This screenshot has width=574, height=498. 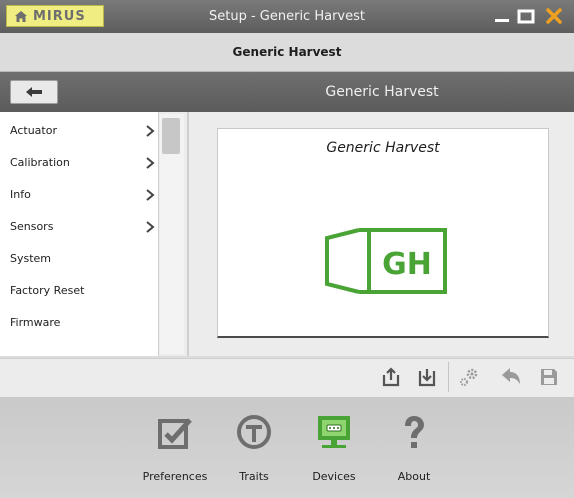 I want to click on export-button, so click(x=391, y=377).